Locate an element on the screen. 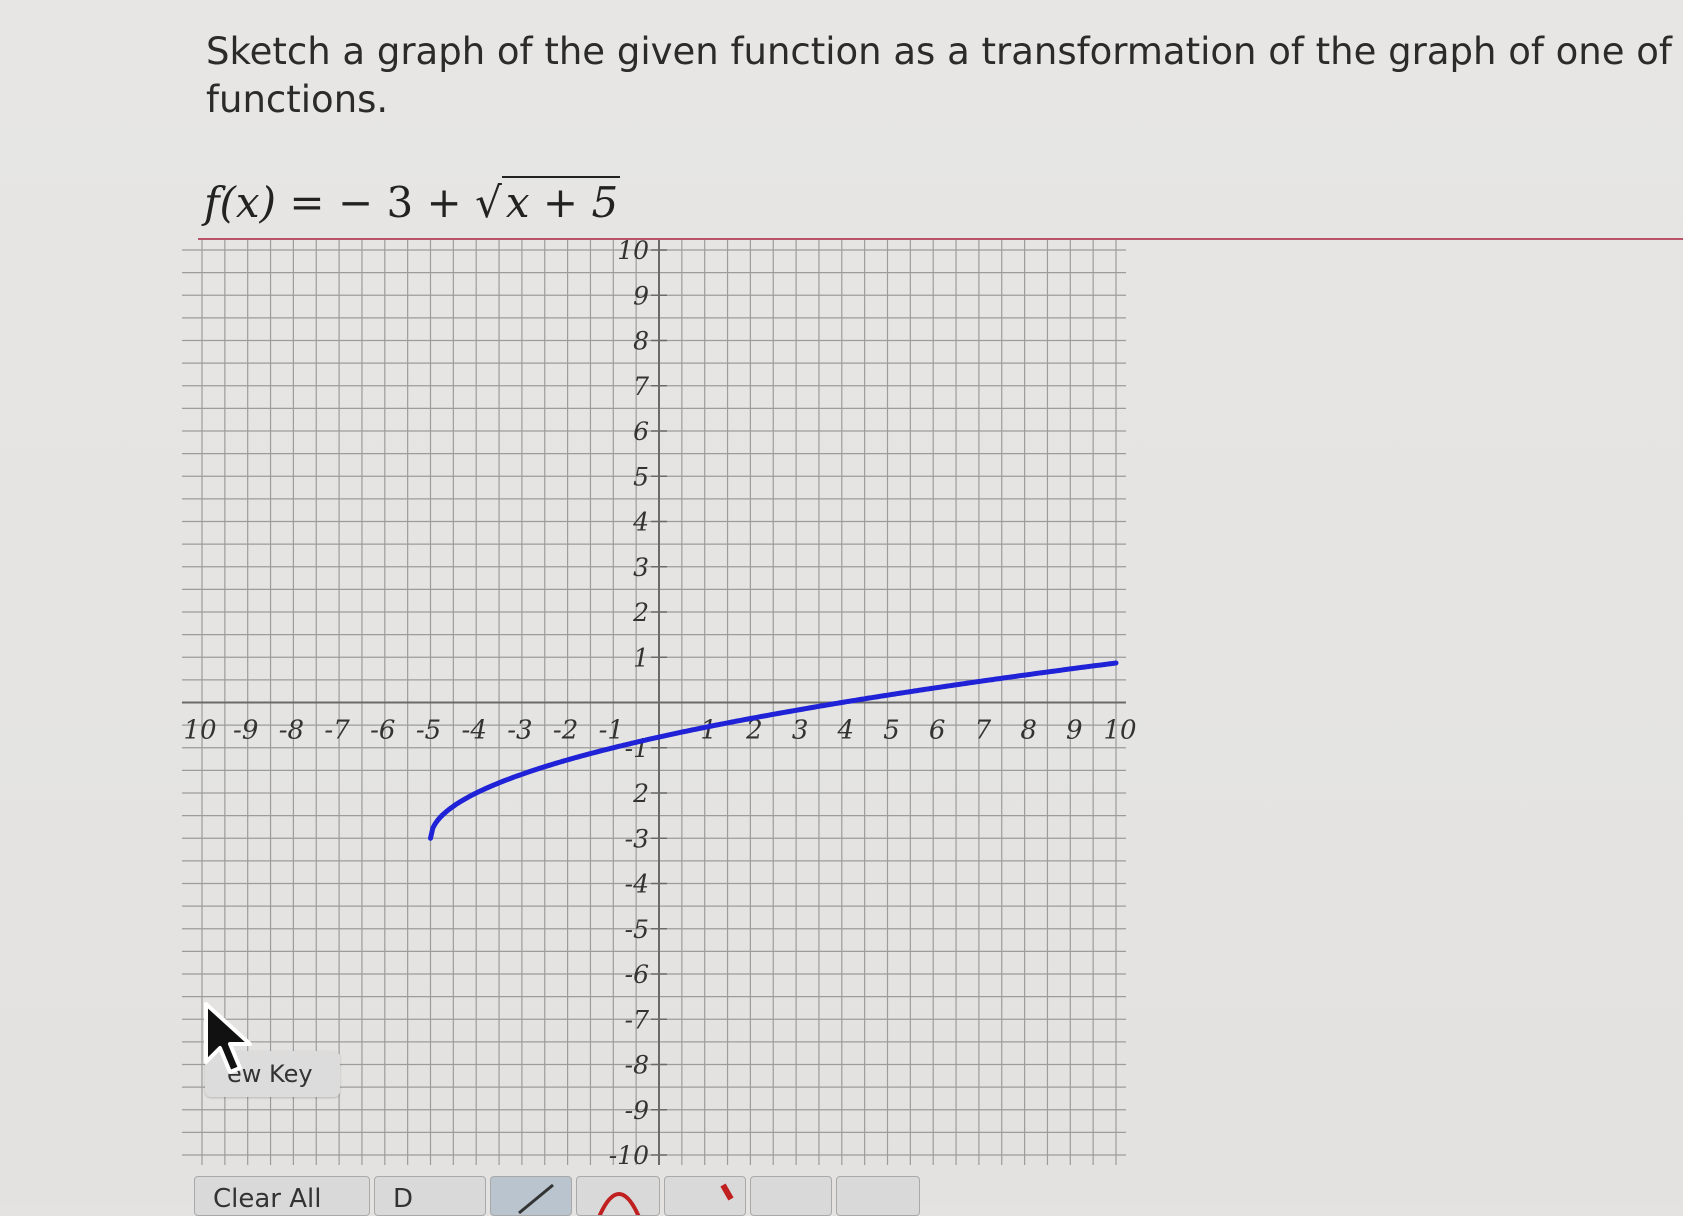  y-tick-label: 7 is located at coordinates (641, 386).